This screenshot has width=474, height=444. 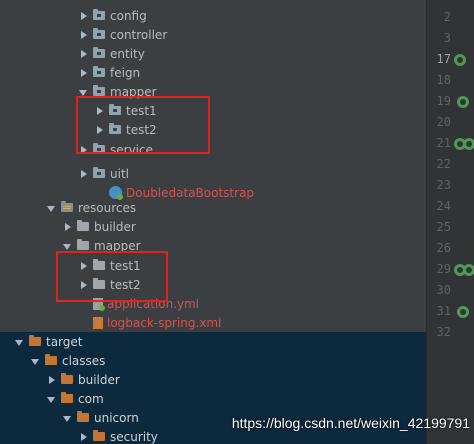 I want to click on tree-item-label: com, so click(x=91, y=398).